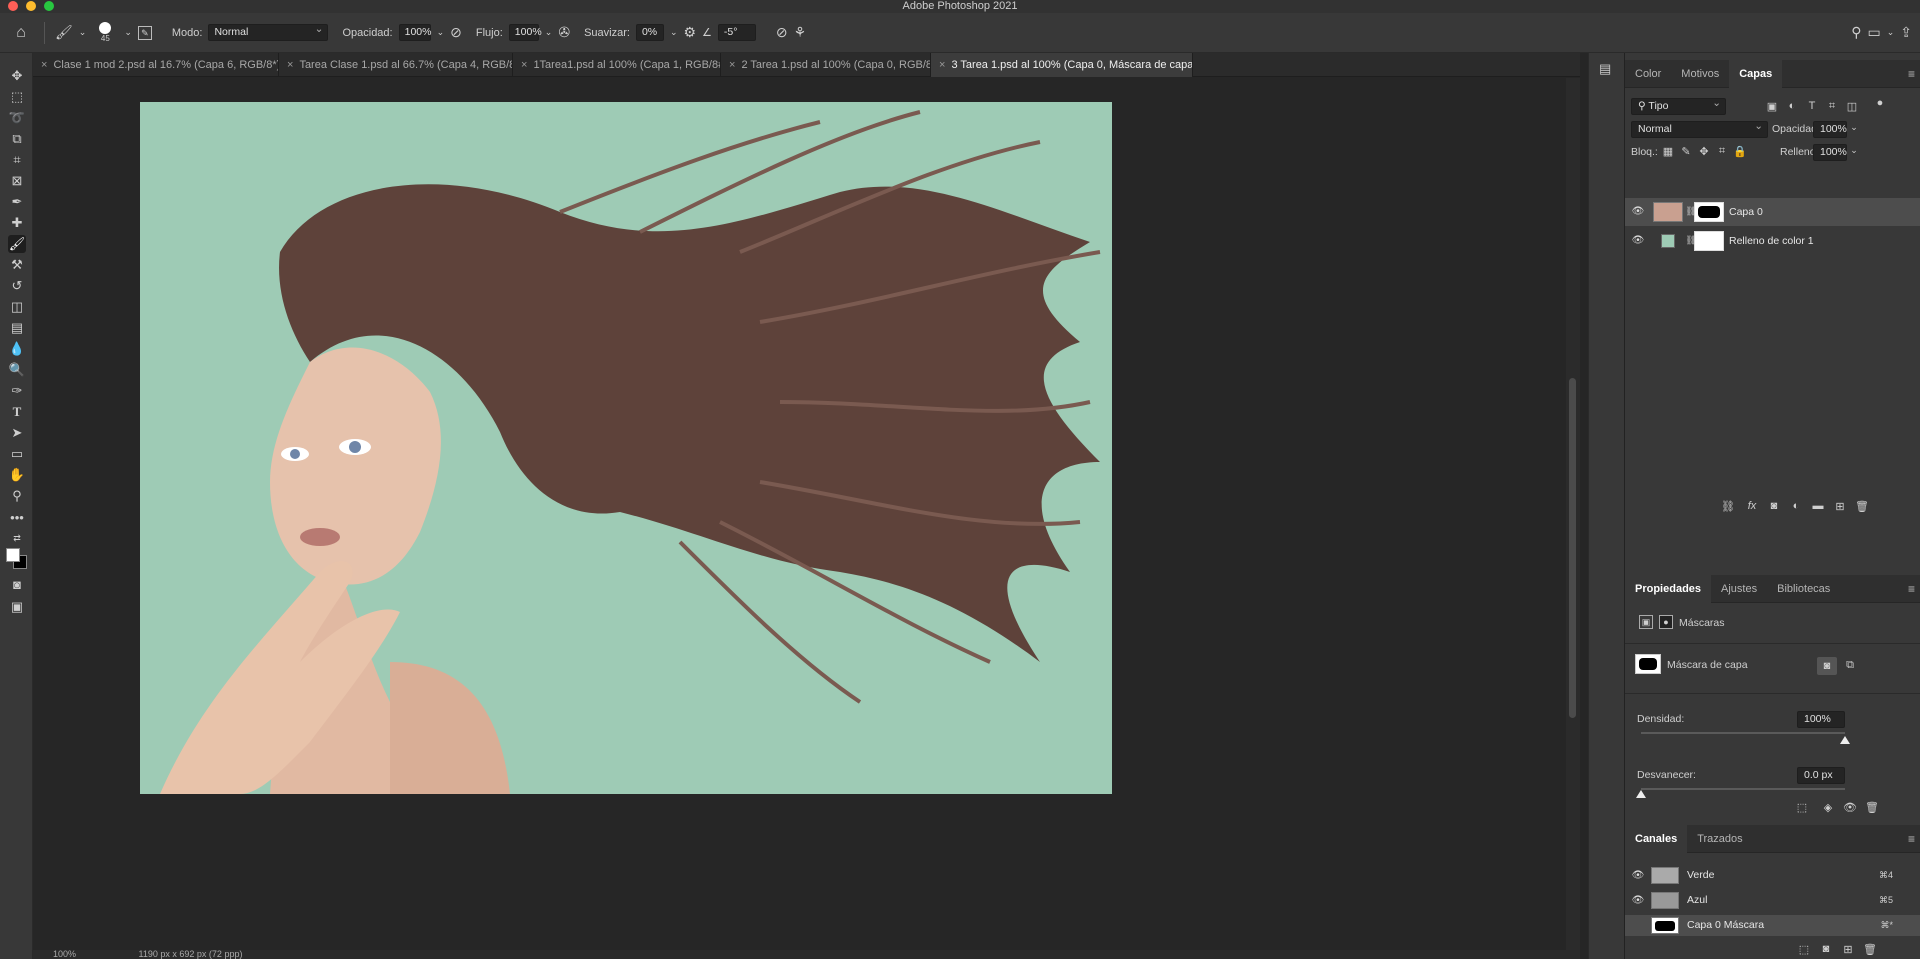 Image resolution: width=1920 pixels, height=959 pixels. Describe the element at coordinates (1668, 151) in the screenshot. I see `lock-transparent-icon: ▦` at that location.